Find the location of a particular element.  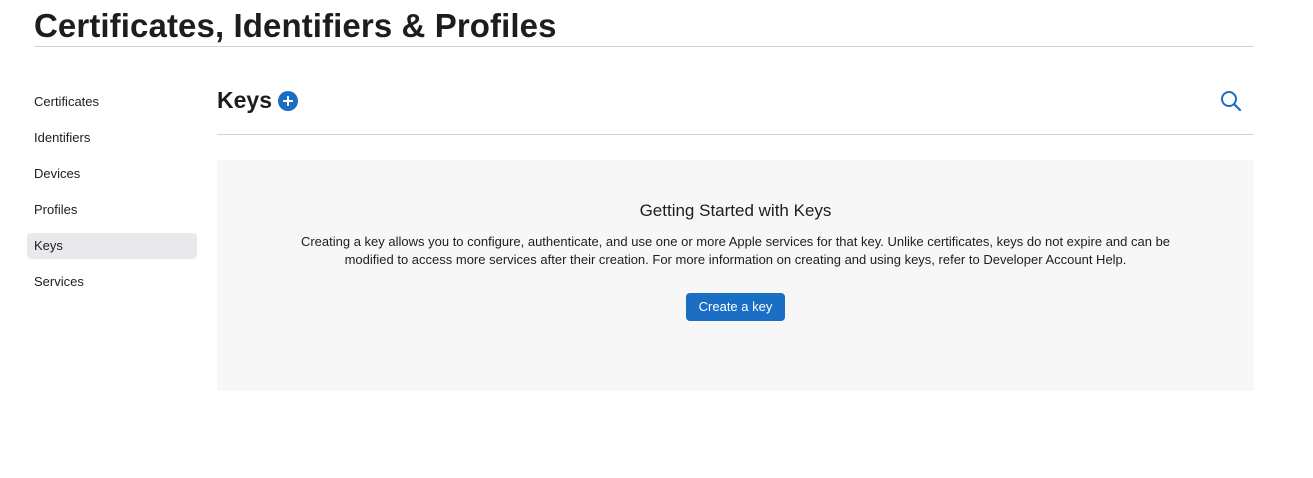

page-title: Certificates, Identifiers & Profiles is located at coordinates (295, 25).